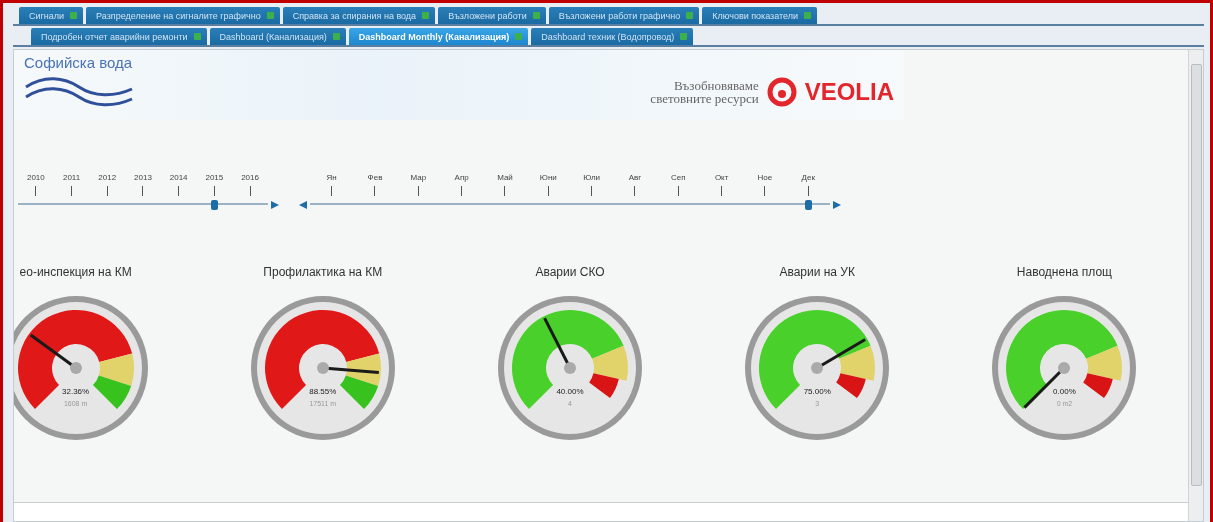 The height and width of the screenshot is (522, 1213). What do you see at coordinates (624, 15) in the screenshot?
I see `tab: Възложени работи графично` at bounding box center [624, 15].